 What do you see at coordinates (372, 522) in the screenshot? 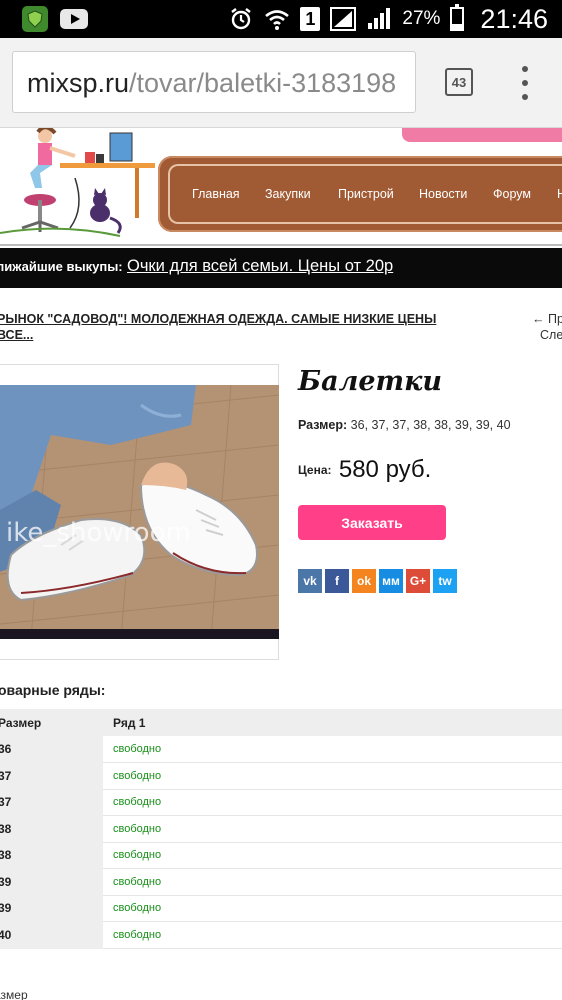
I see `order-button: Заказать` at bounding box center [372, 522].